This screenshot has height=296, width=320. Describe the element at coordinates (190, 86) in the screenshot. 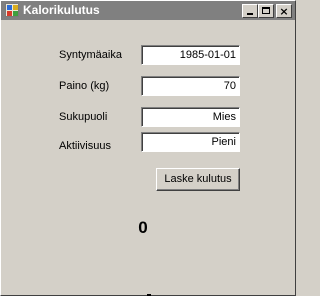

I see `weight-field` at that location.